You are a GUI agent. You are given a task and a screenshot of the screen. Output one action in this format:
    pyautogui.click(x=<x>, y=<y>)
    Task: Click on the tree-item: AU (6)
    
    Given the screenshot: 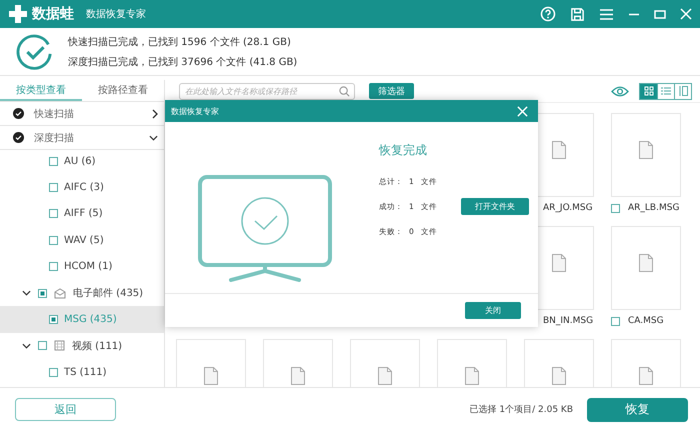 What is the action you would take?
    pyautogui.click(x=82, y=162)
    